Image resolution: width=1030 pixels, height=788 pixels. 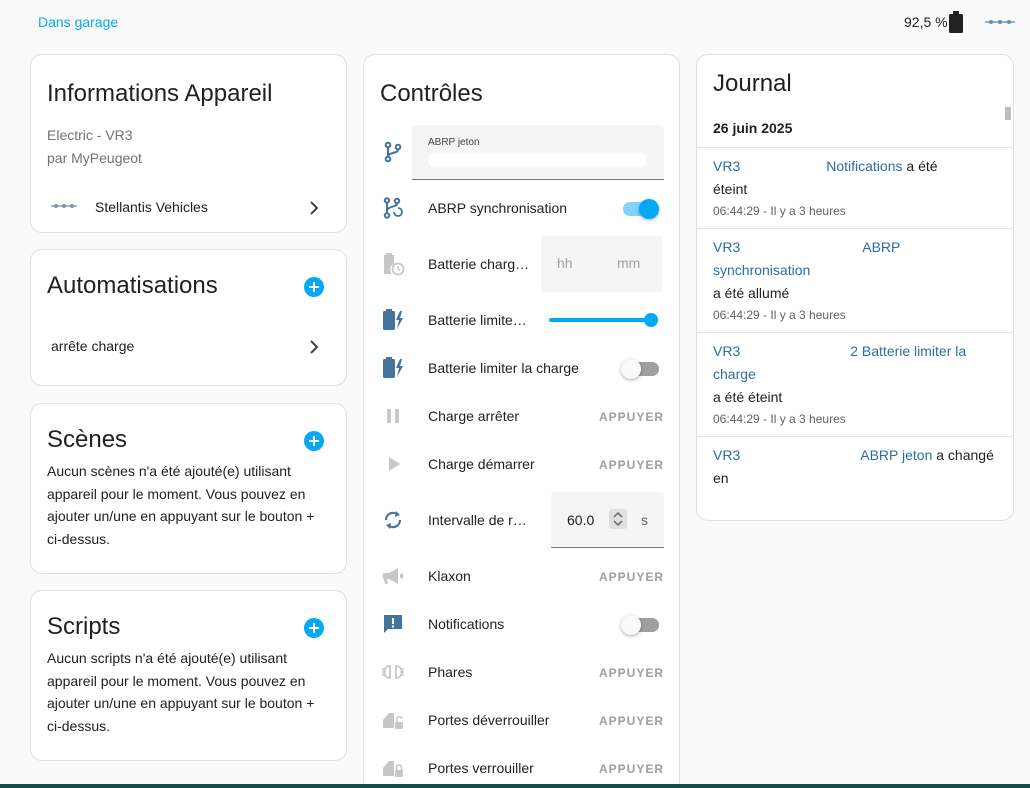 I want to click on doors-lock-row: Portes verrouiller APPUYER, so click(x=521, y=766).